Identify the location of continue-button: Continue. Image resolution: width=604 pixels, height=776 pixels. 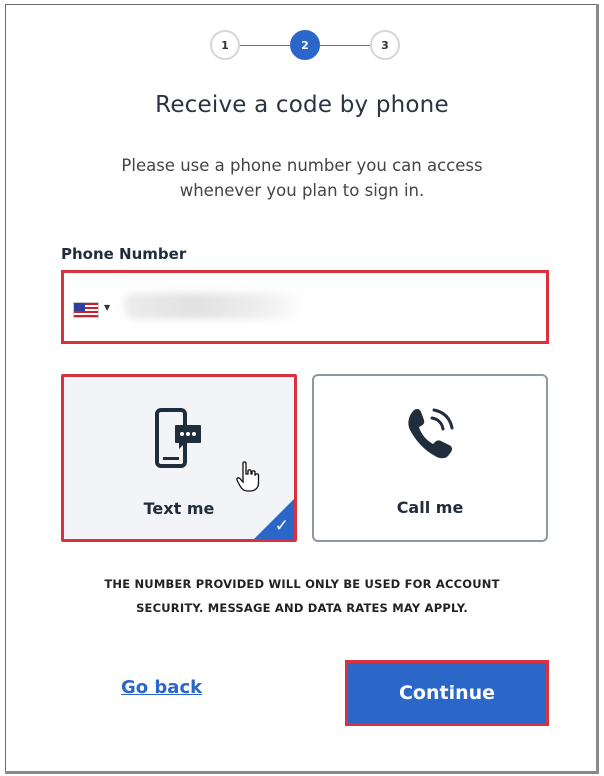
(447, 693).